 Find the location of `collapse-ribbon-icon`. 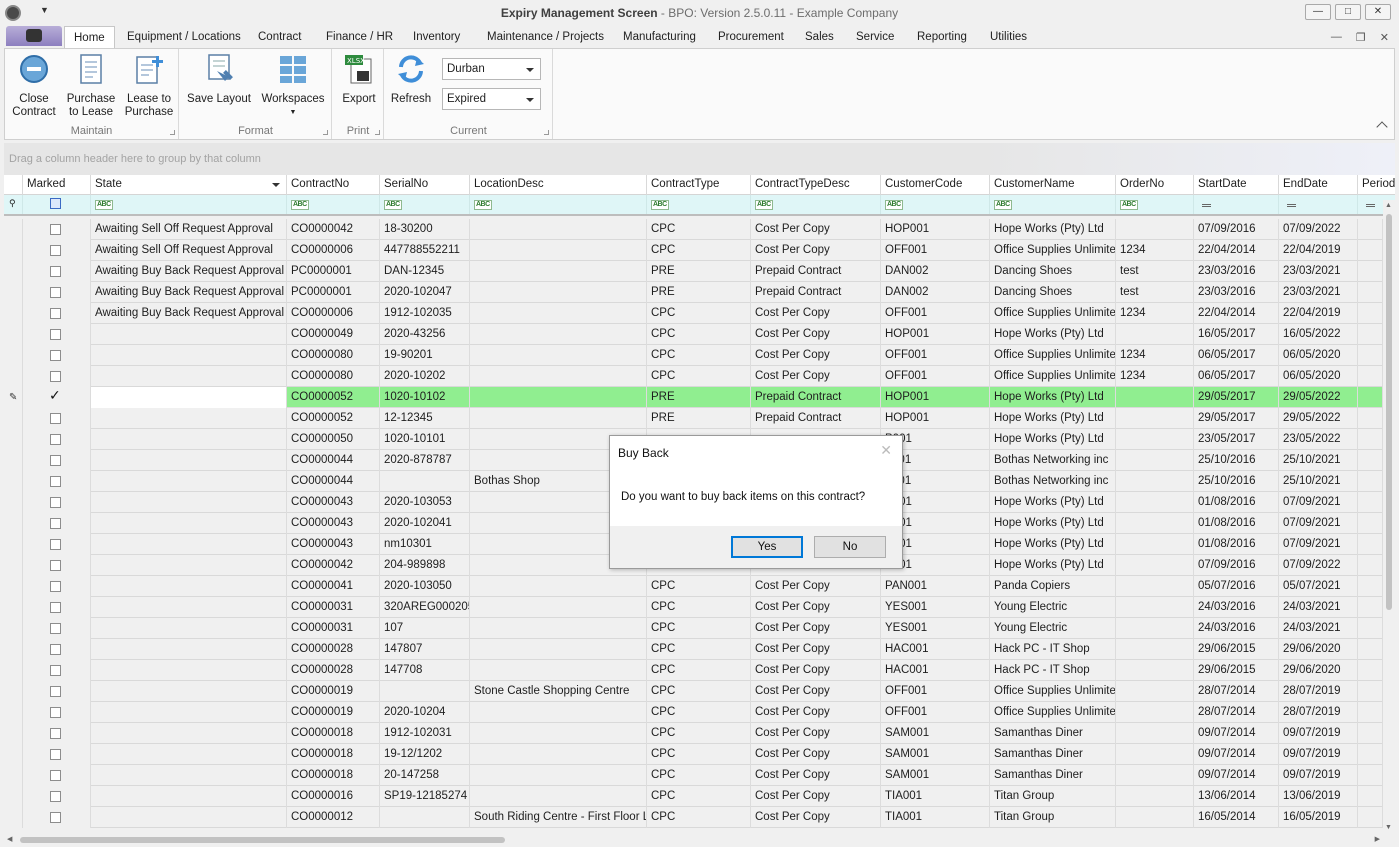

collapse-ribbon-icon is located at coordinates (1382, 127).